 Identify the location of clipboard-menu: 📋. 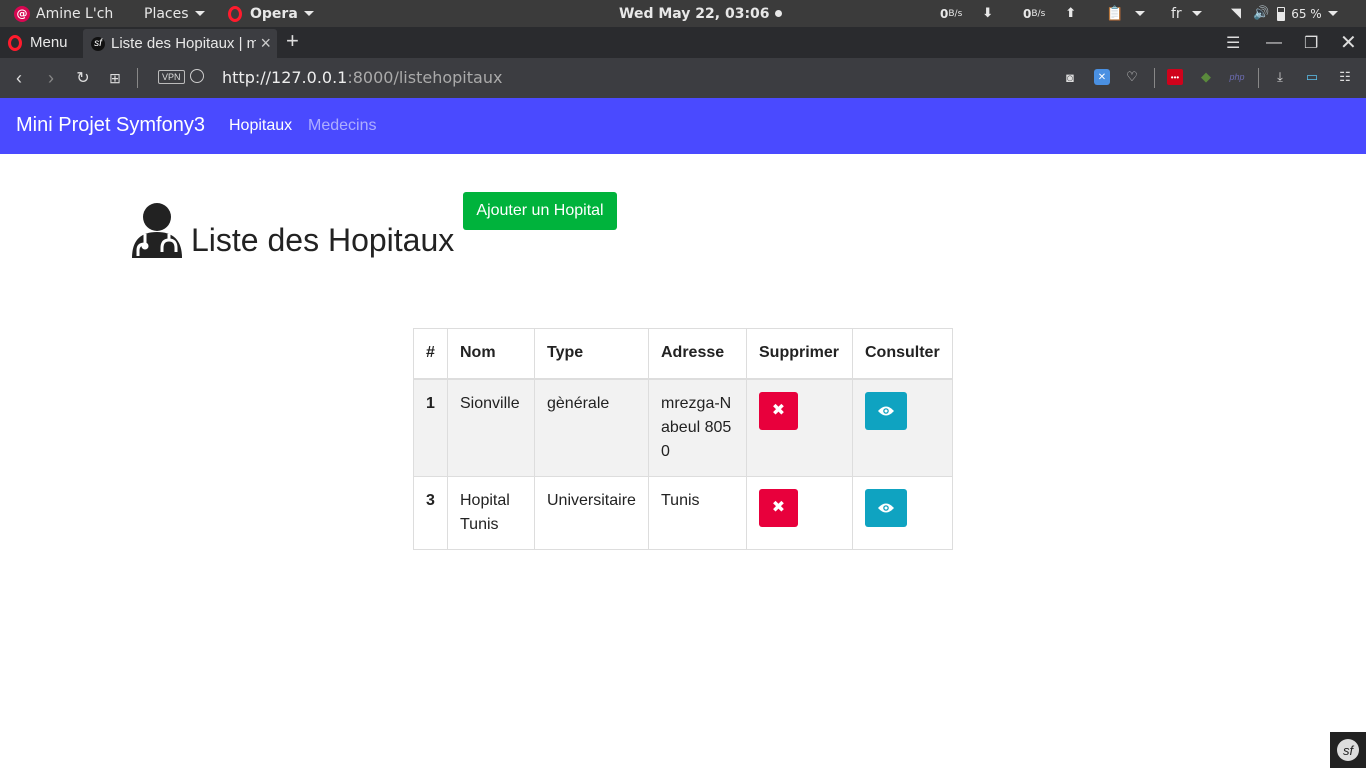
(1126, 13).